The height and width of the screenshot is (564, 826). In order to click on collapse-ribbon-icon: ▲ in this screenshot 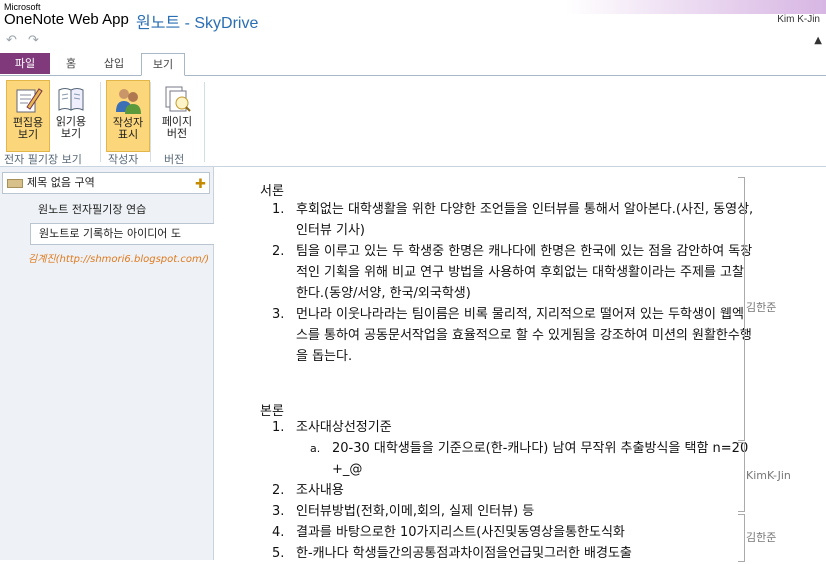, I will do `click(818, 40)`.